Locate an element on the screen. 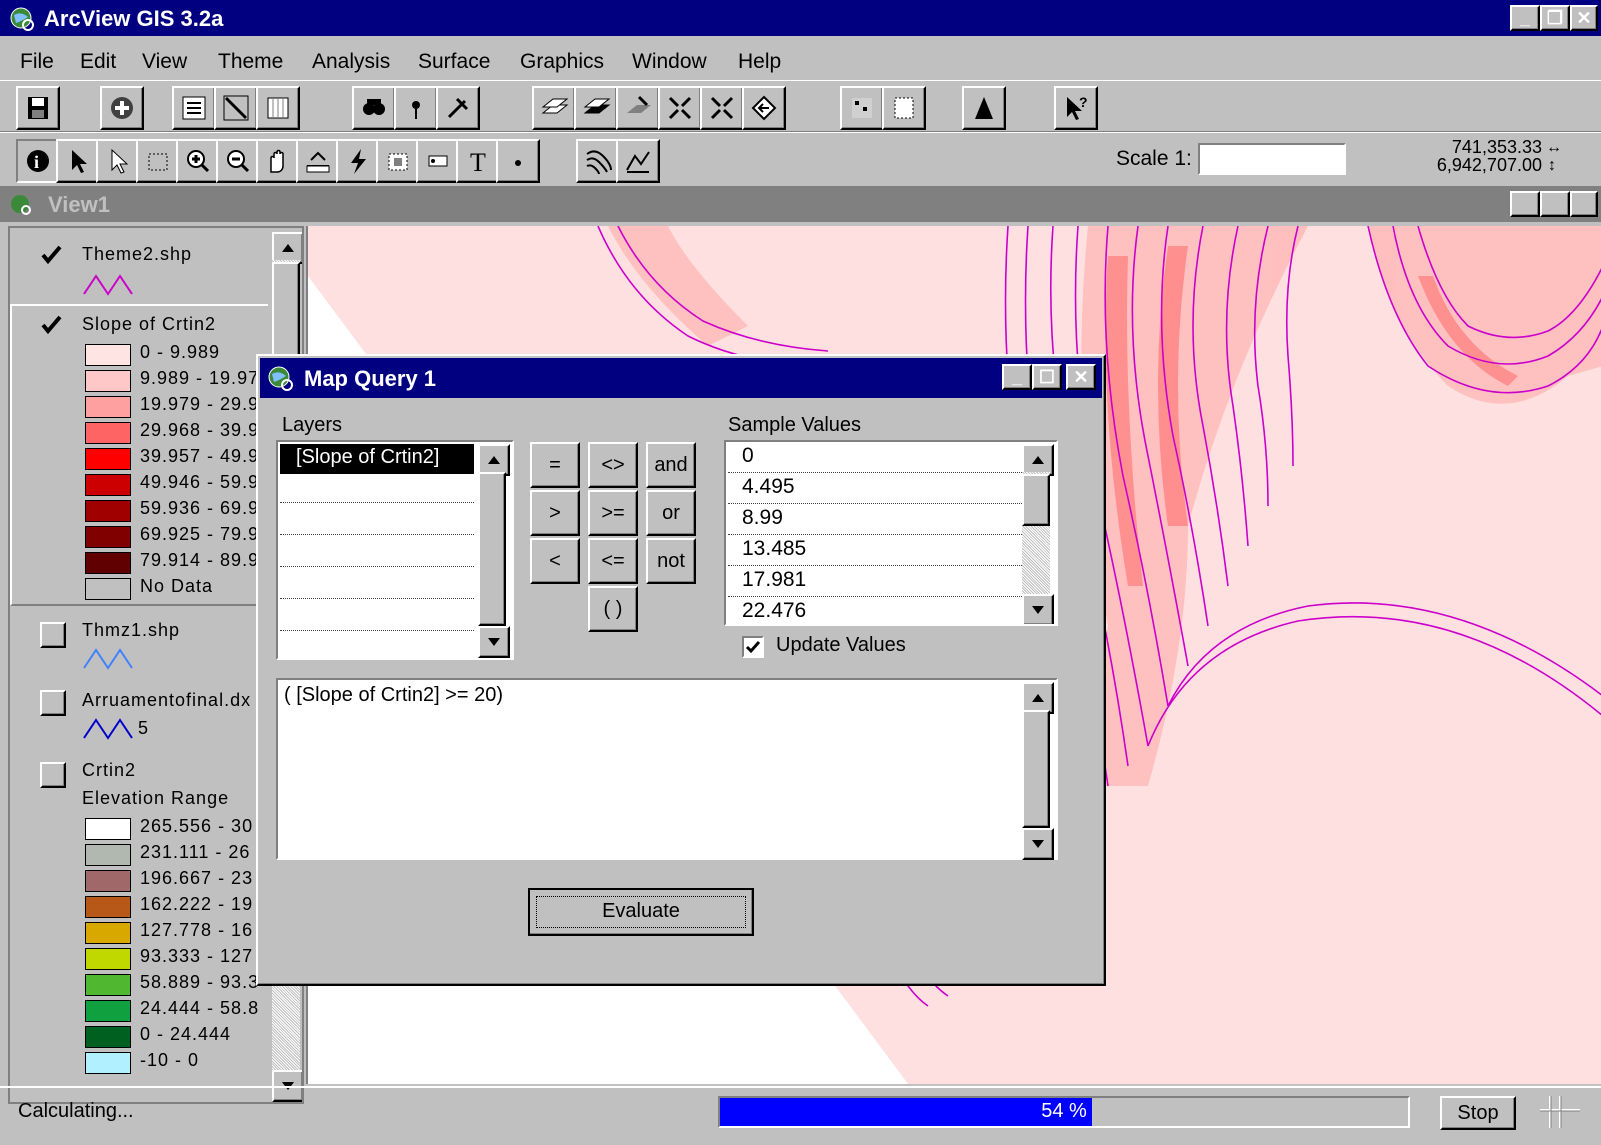  draw-point-icon is located at coordinates (518, 161).